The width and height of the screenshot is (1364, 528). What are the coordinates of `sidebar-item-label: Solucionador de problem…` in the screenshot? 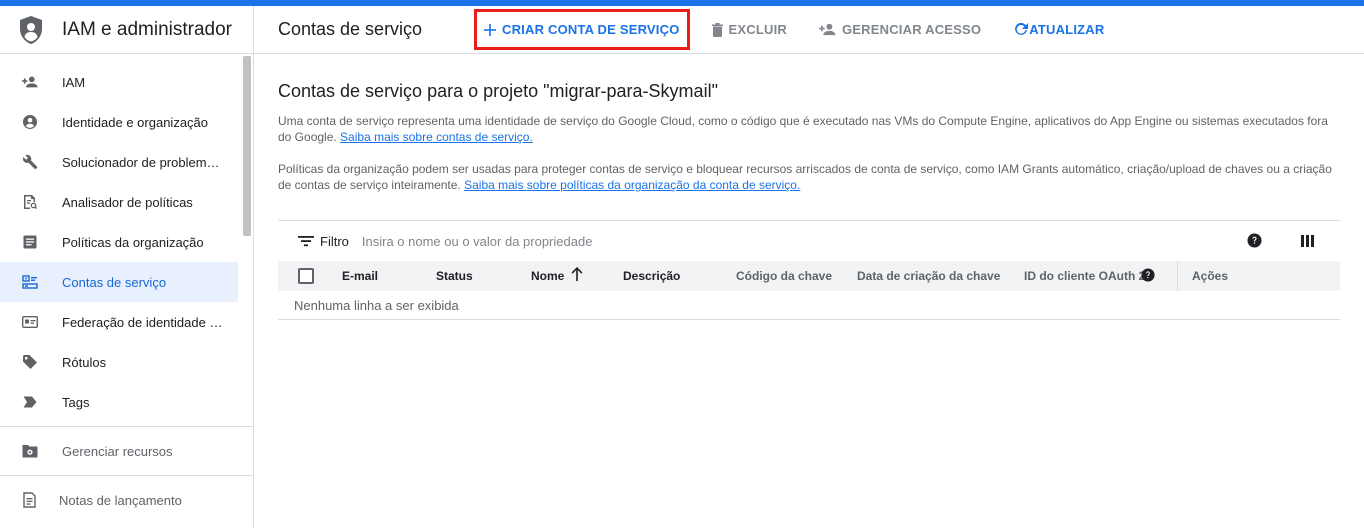 It's located at (141, 162).